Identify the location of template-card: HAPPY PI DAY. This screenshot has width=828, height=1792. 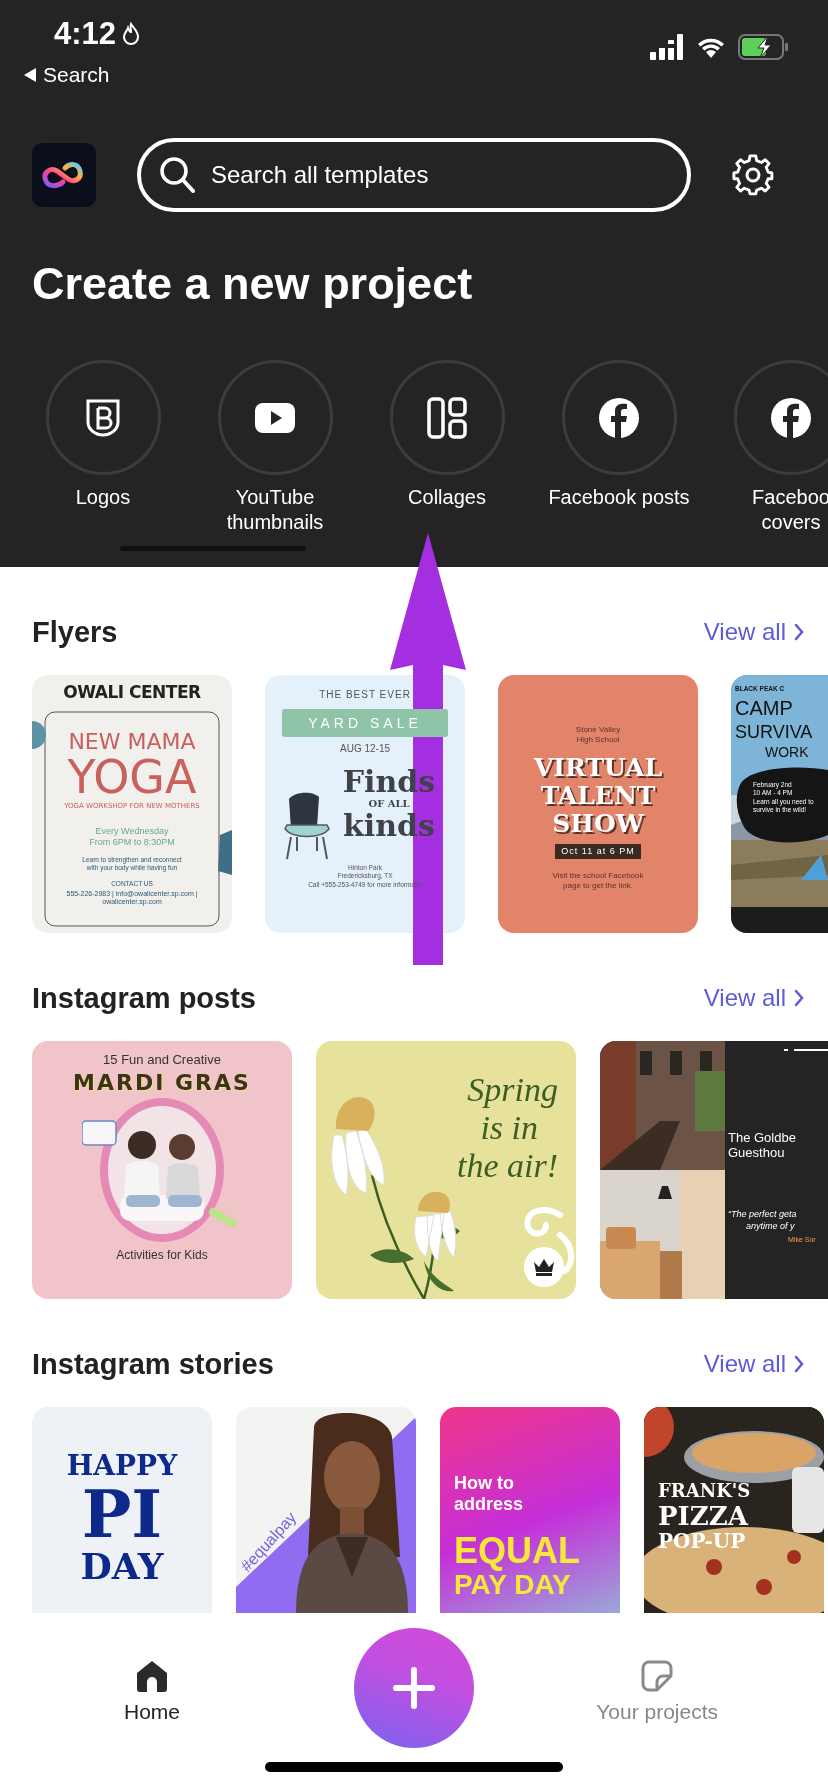
(122, 1510).